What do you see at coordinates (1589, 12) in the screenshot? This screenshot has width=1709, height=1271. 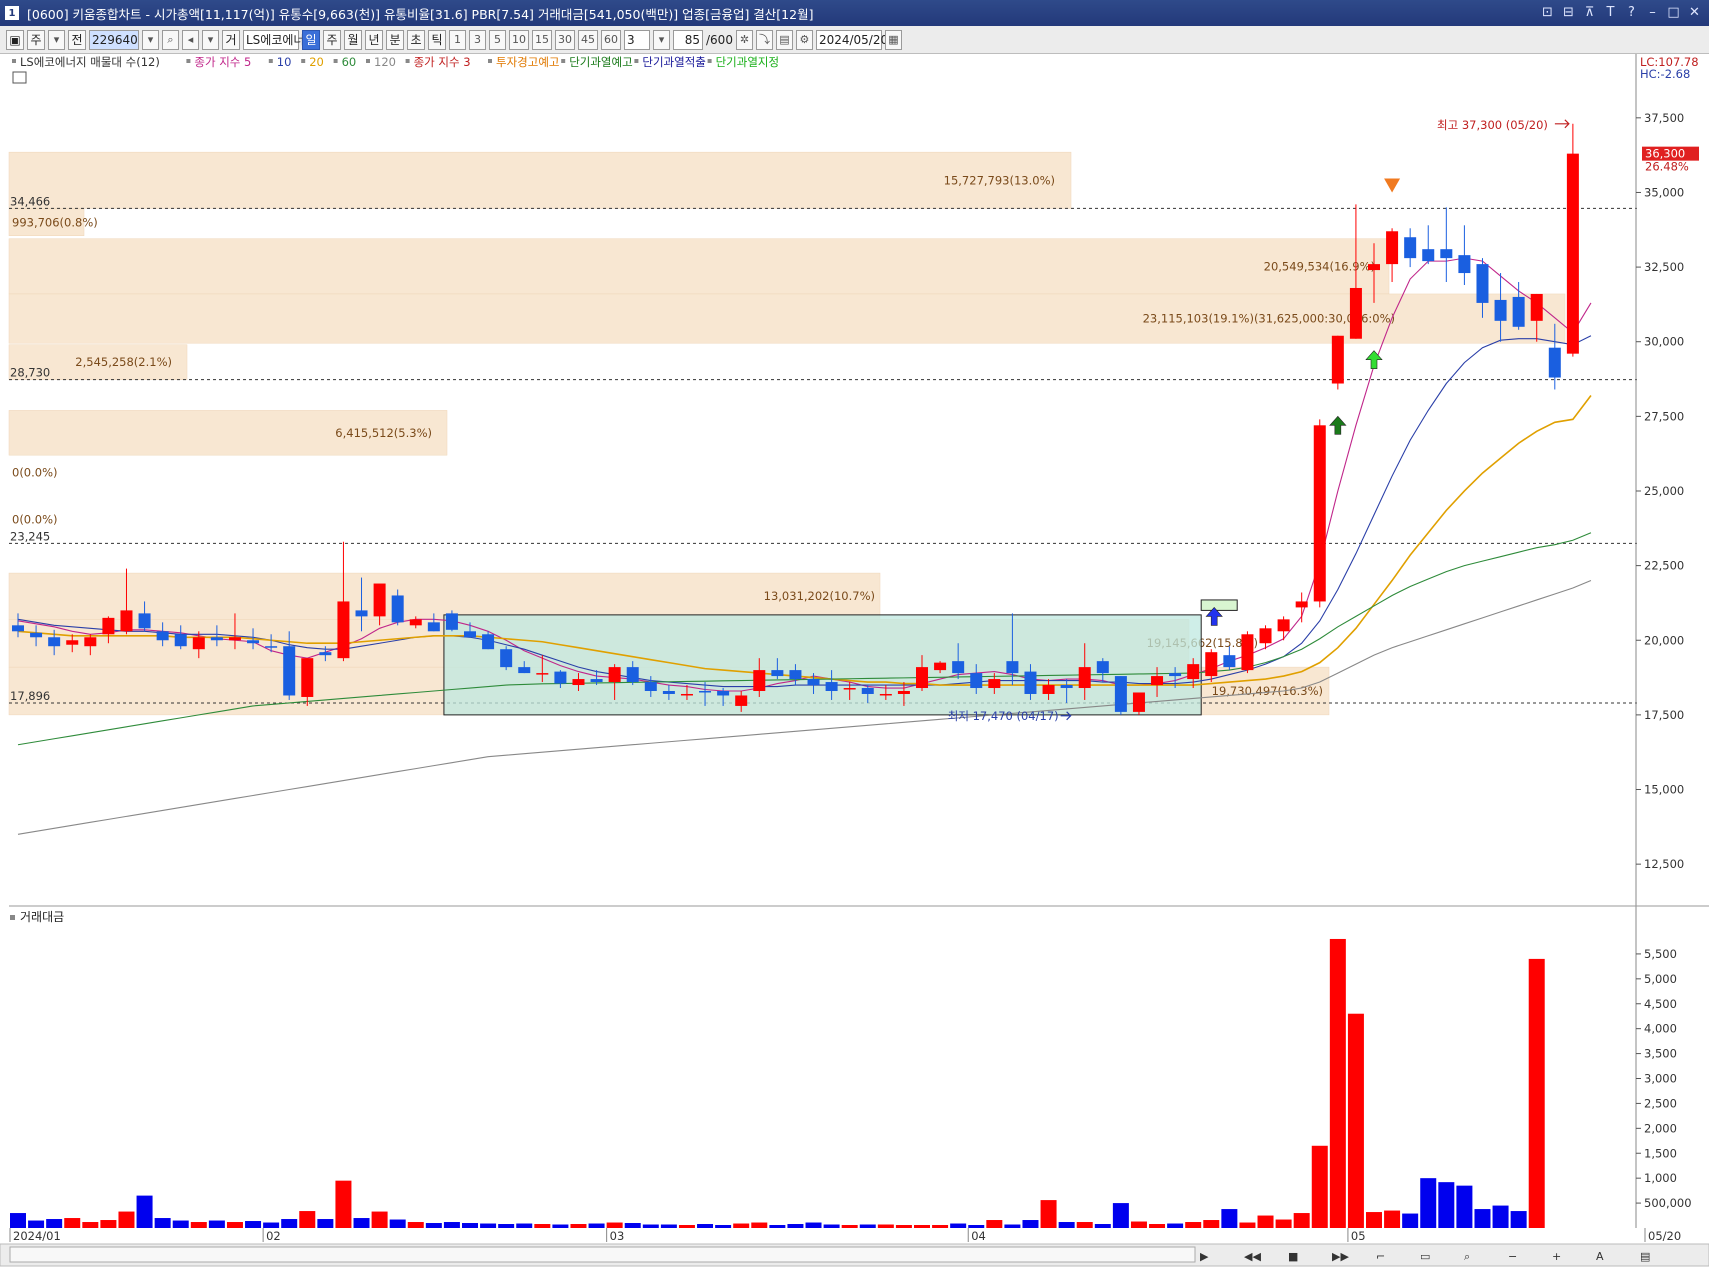 I see `pin-icon: ⊼` at bounding box center [1589, 12].